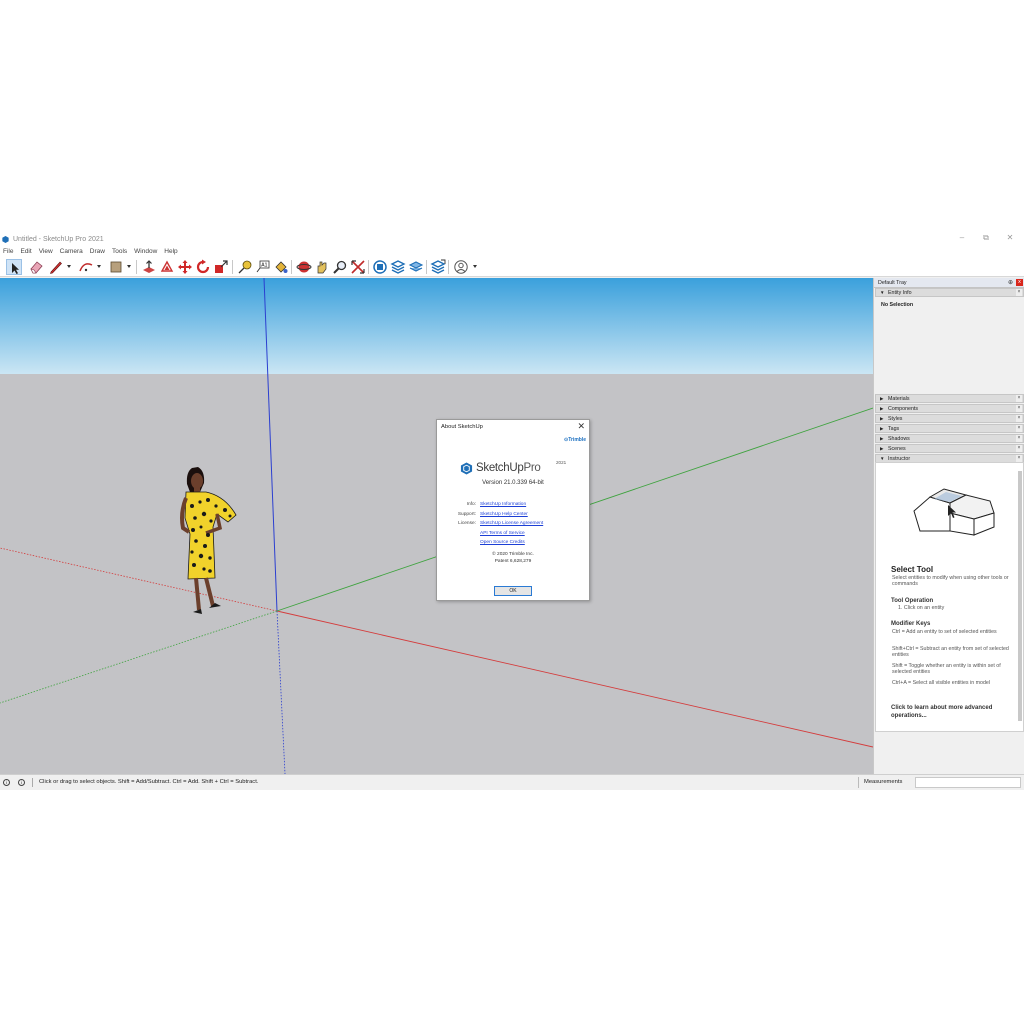 The image size is (1024, 1024). I want to click on panel-label: Materials, so click(899, 399).